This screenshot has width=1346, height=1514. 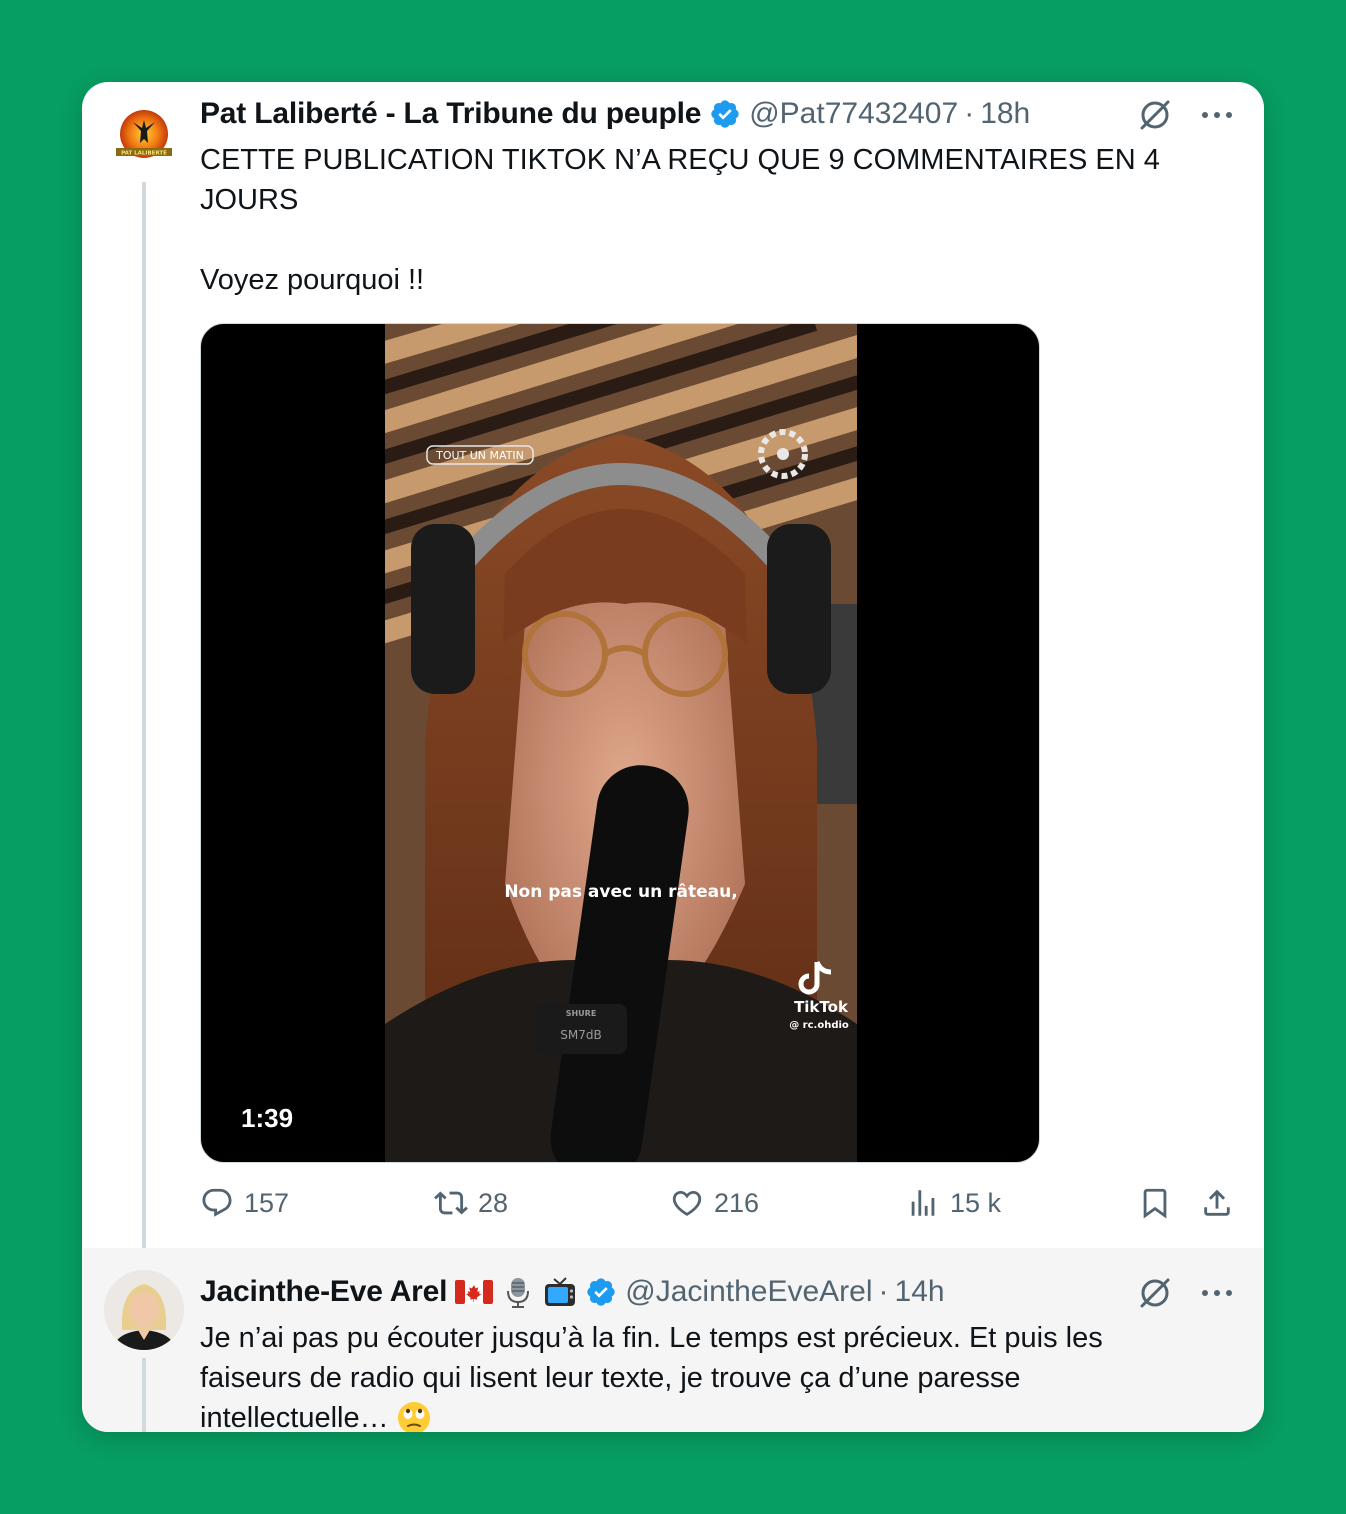 I want to click on reply-grok-icon, so click(x=1155, y=1293).